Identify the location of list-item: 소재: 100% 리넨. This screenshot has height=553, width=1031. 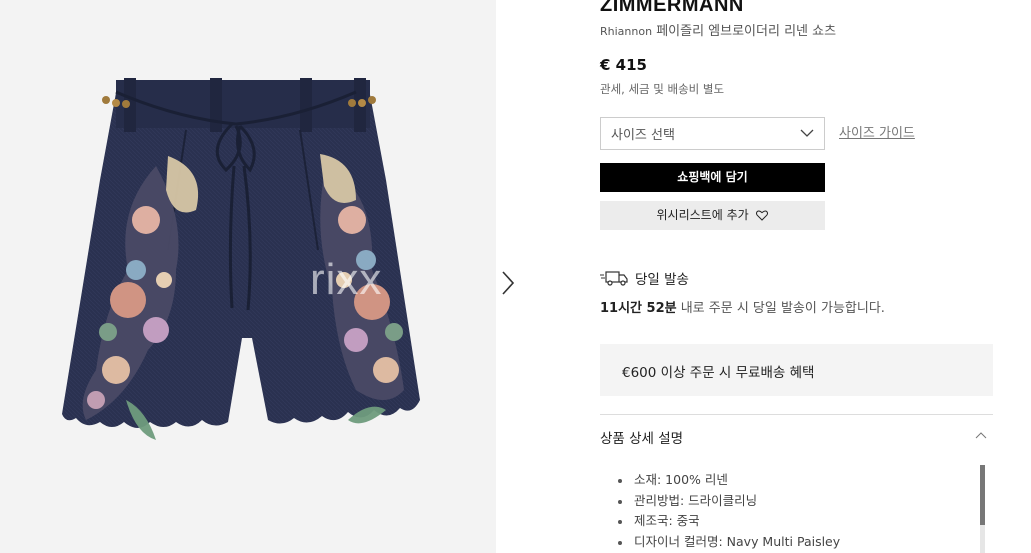
(729, 480).